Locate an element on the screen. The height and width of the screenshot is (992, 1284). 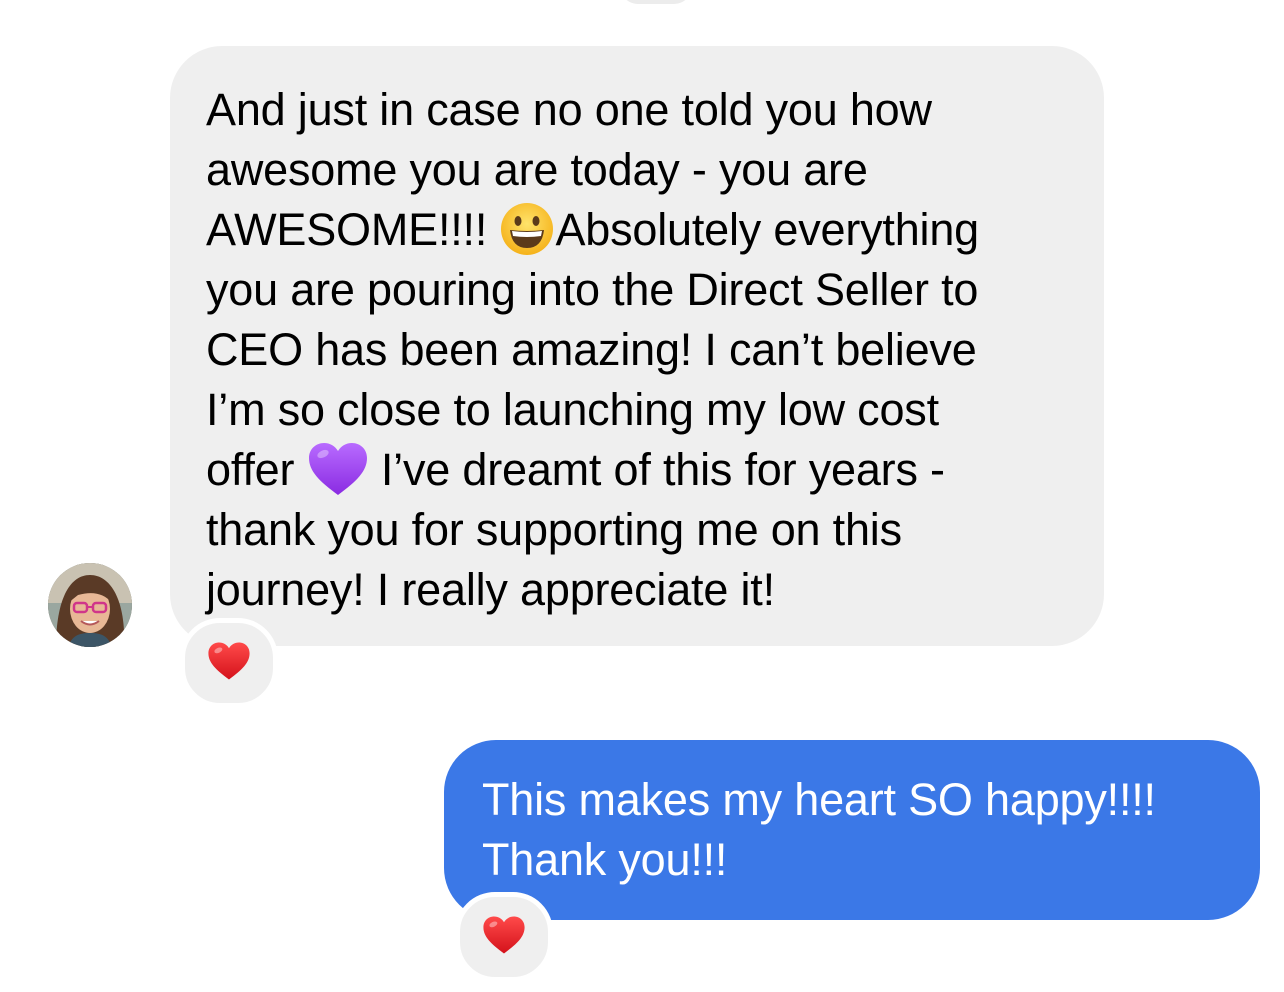
message-line: CEO has been amazing! I can’t believe is located at coordinates (591, 349).